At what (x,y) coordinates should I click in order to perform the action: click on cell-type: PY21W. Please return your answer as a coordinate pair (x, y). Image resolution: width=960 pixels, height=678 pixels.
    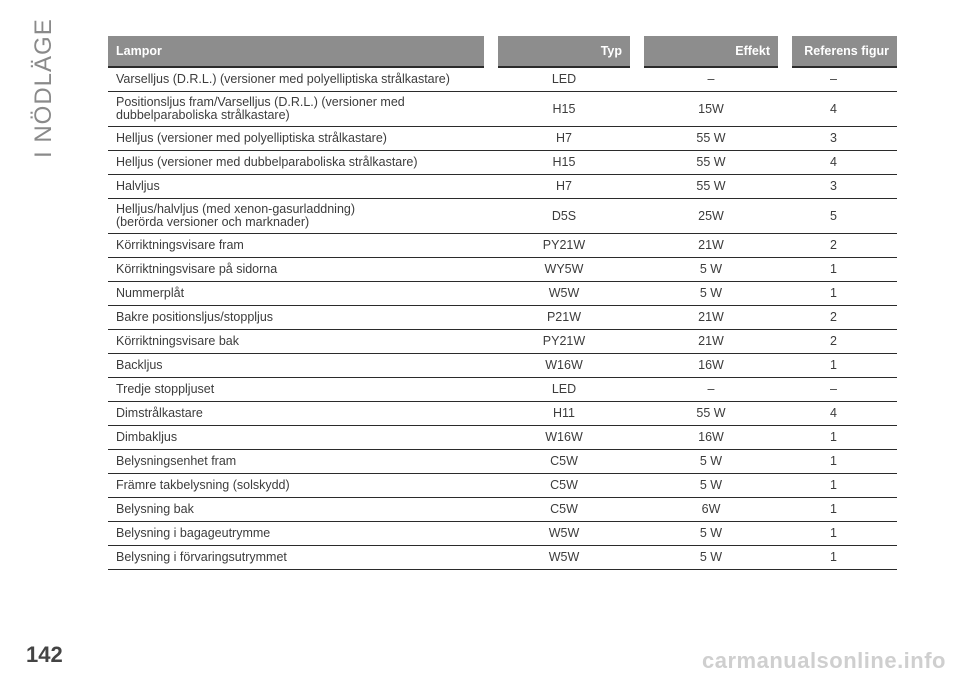
    Looking at the image, I should click on (564, 341).